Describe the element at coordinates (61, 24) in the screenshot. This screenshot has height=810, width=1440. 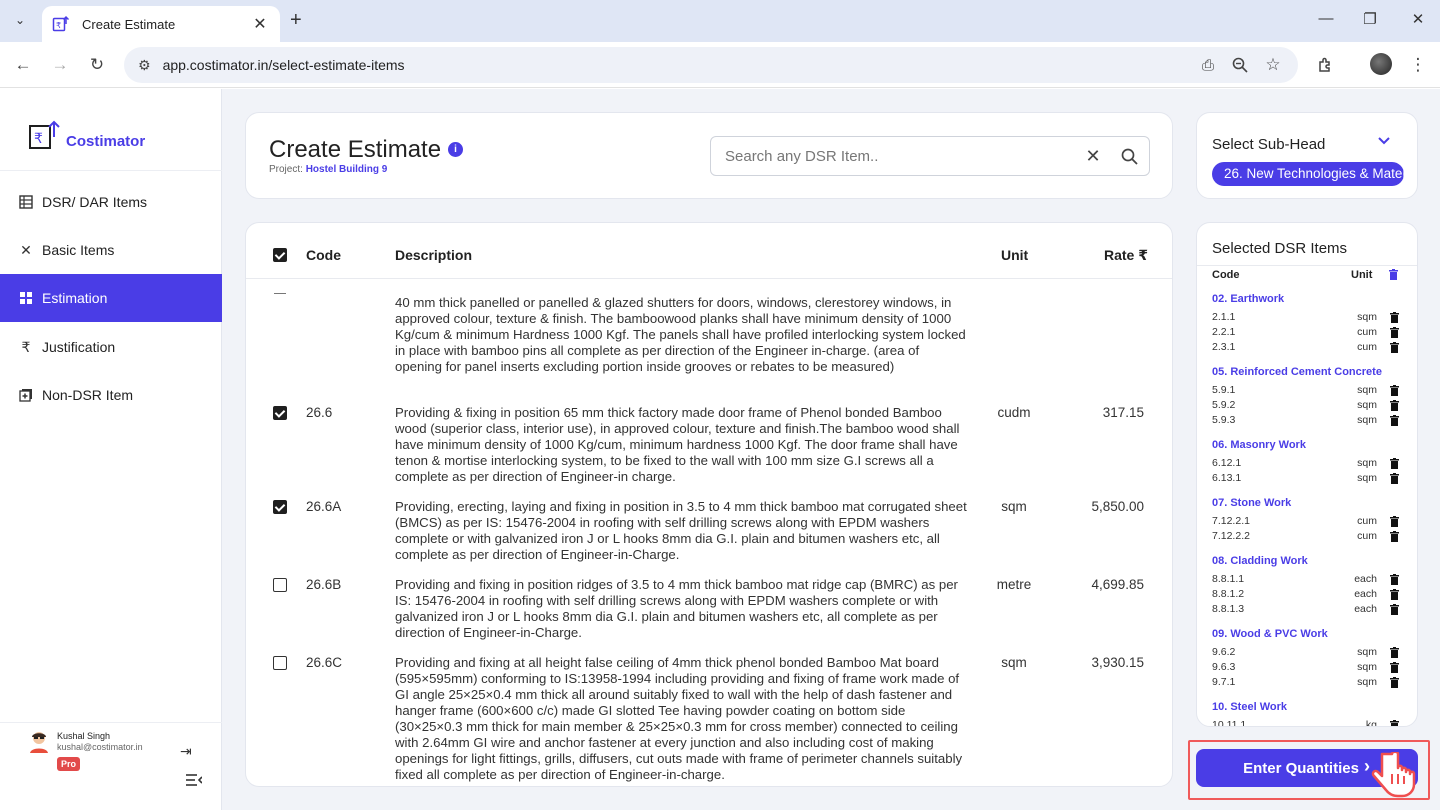
I see `costimator-favicon-icon: ₹` at that location.